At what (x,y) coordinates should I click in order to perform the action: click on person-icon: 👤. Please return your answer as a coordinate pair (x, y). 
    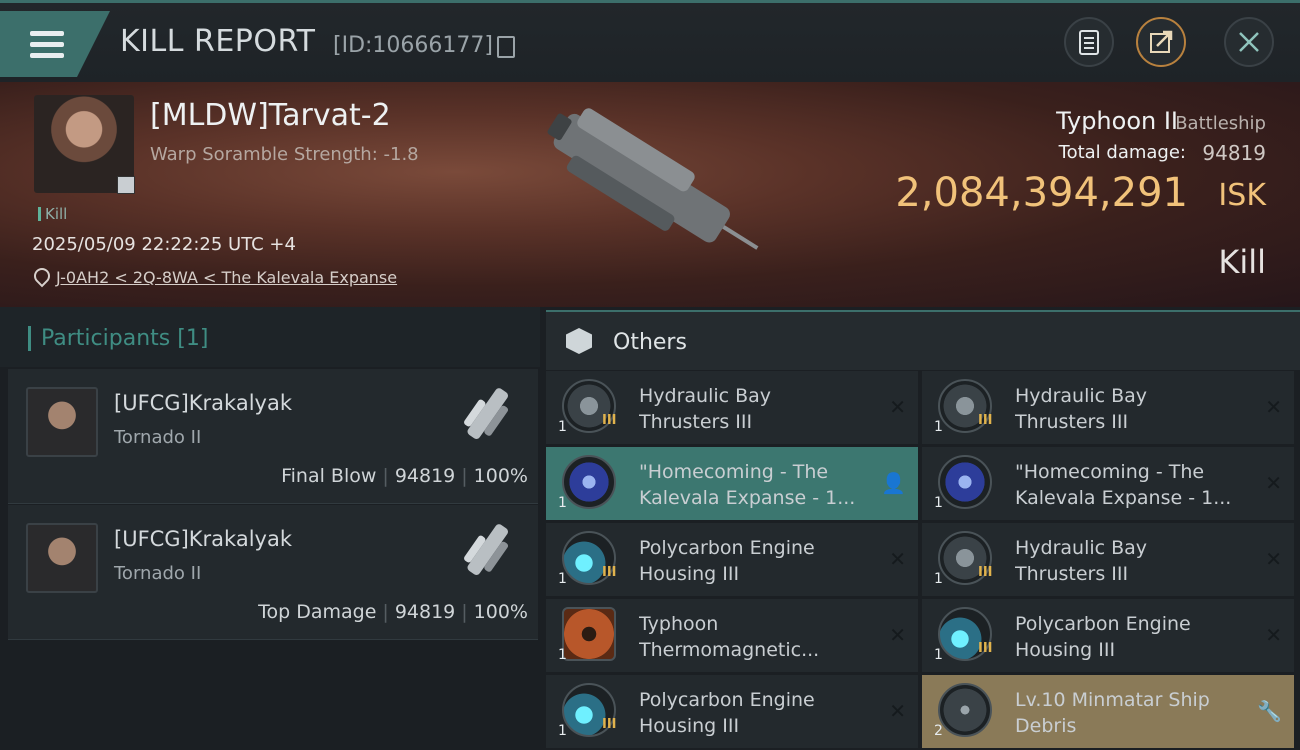
    Looking at the image, I should click on (893, 483).